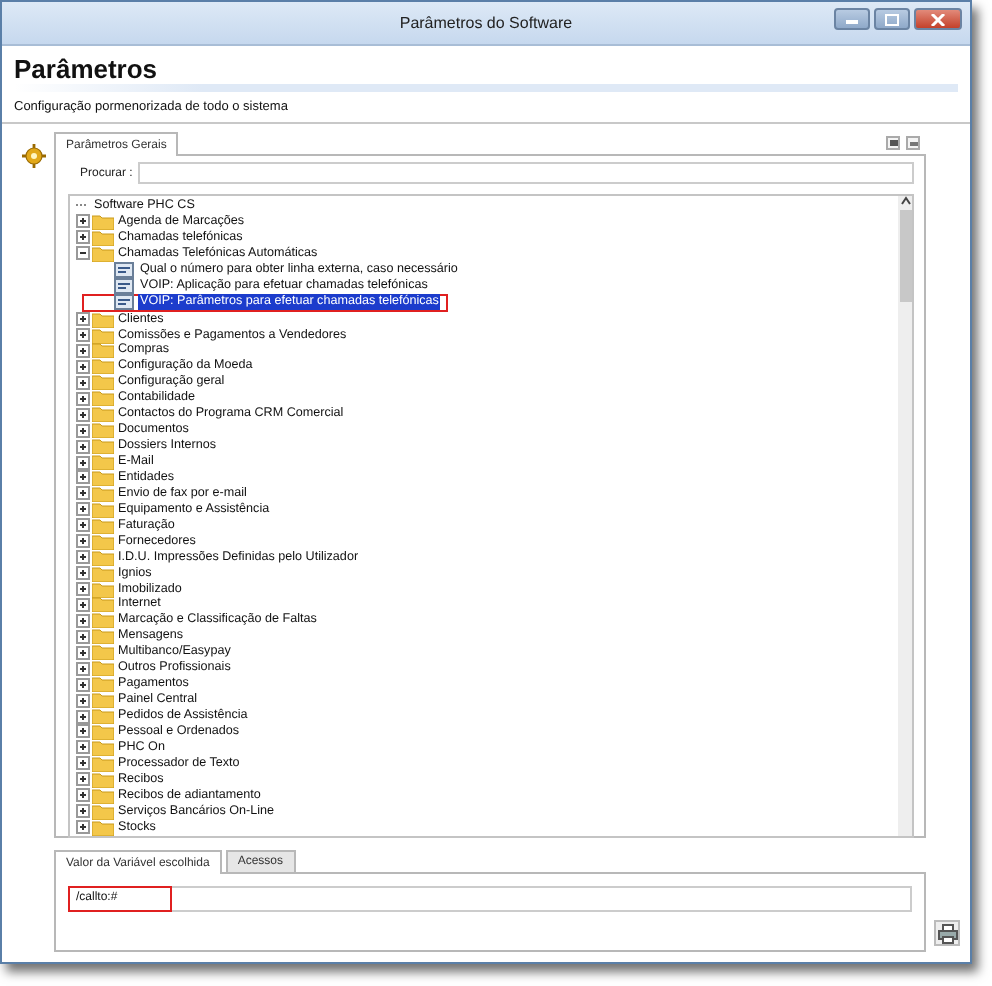 This screenshot has height=986, width=992. I want to click on maximize-button, so click(892, 19).